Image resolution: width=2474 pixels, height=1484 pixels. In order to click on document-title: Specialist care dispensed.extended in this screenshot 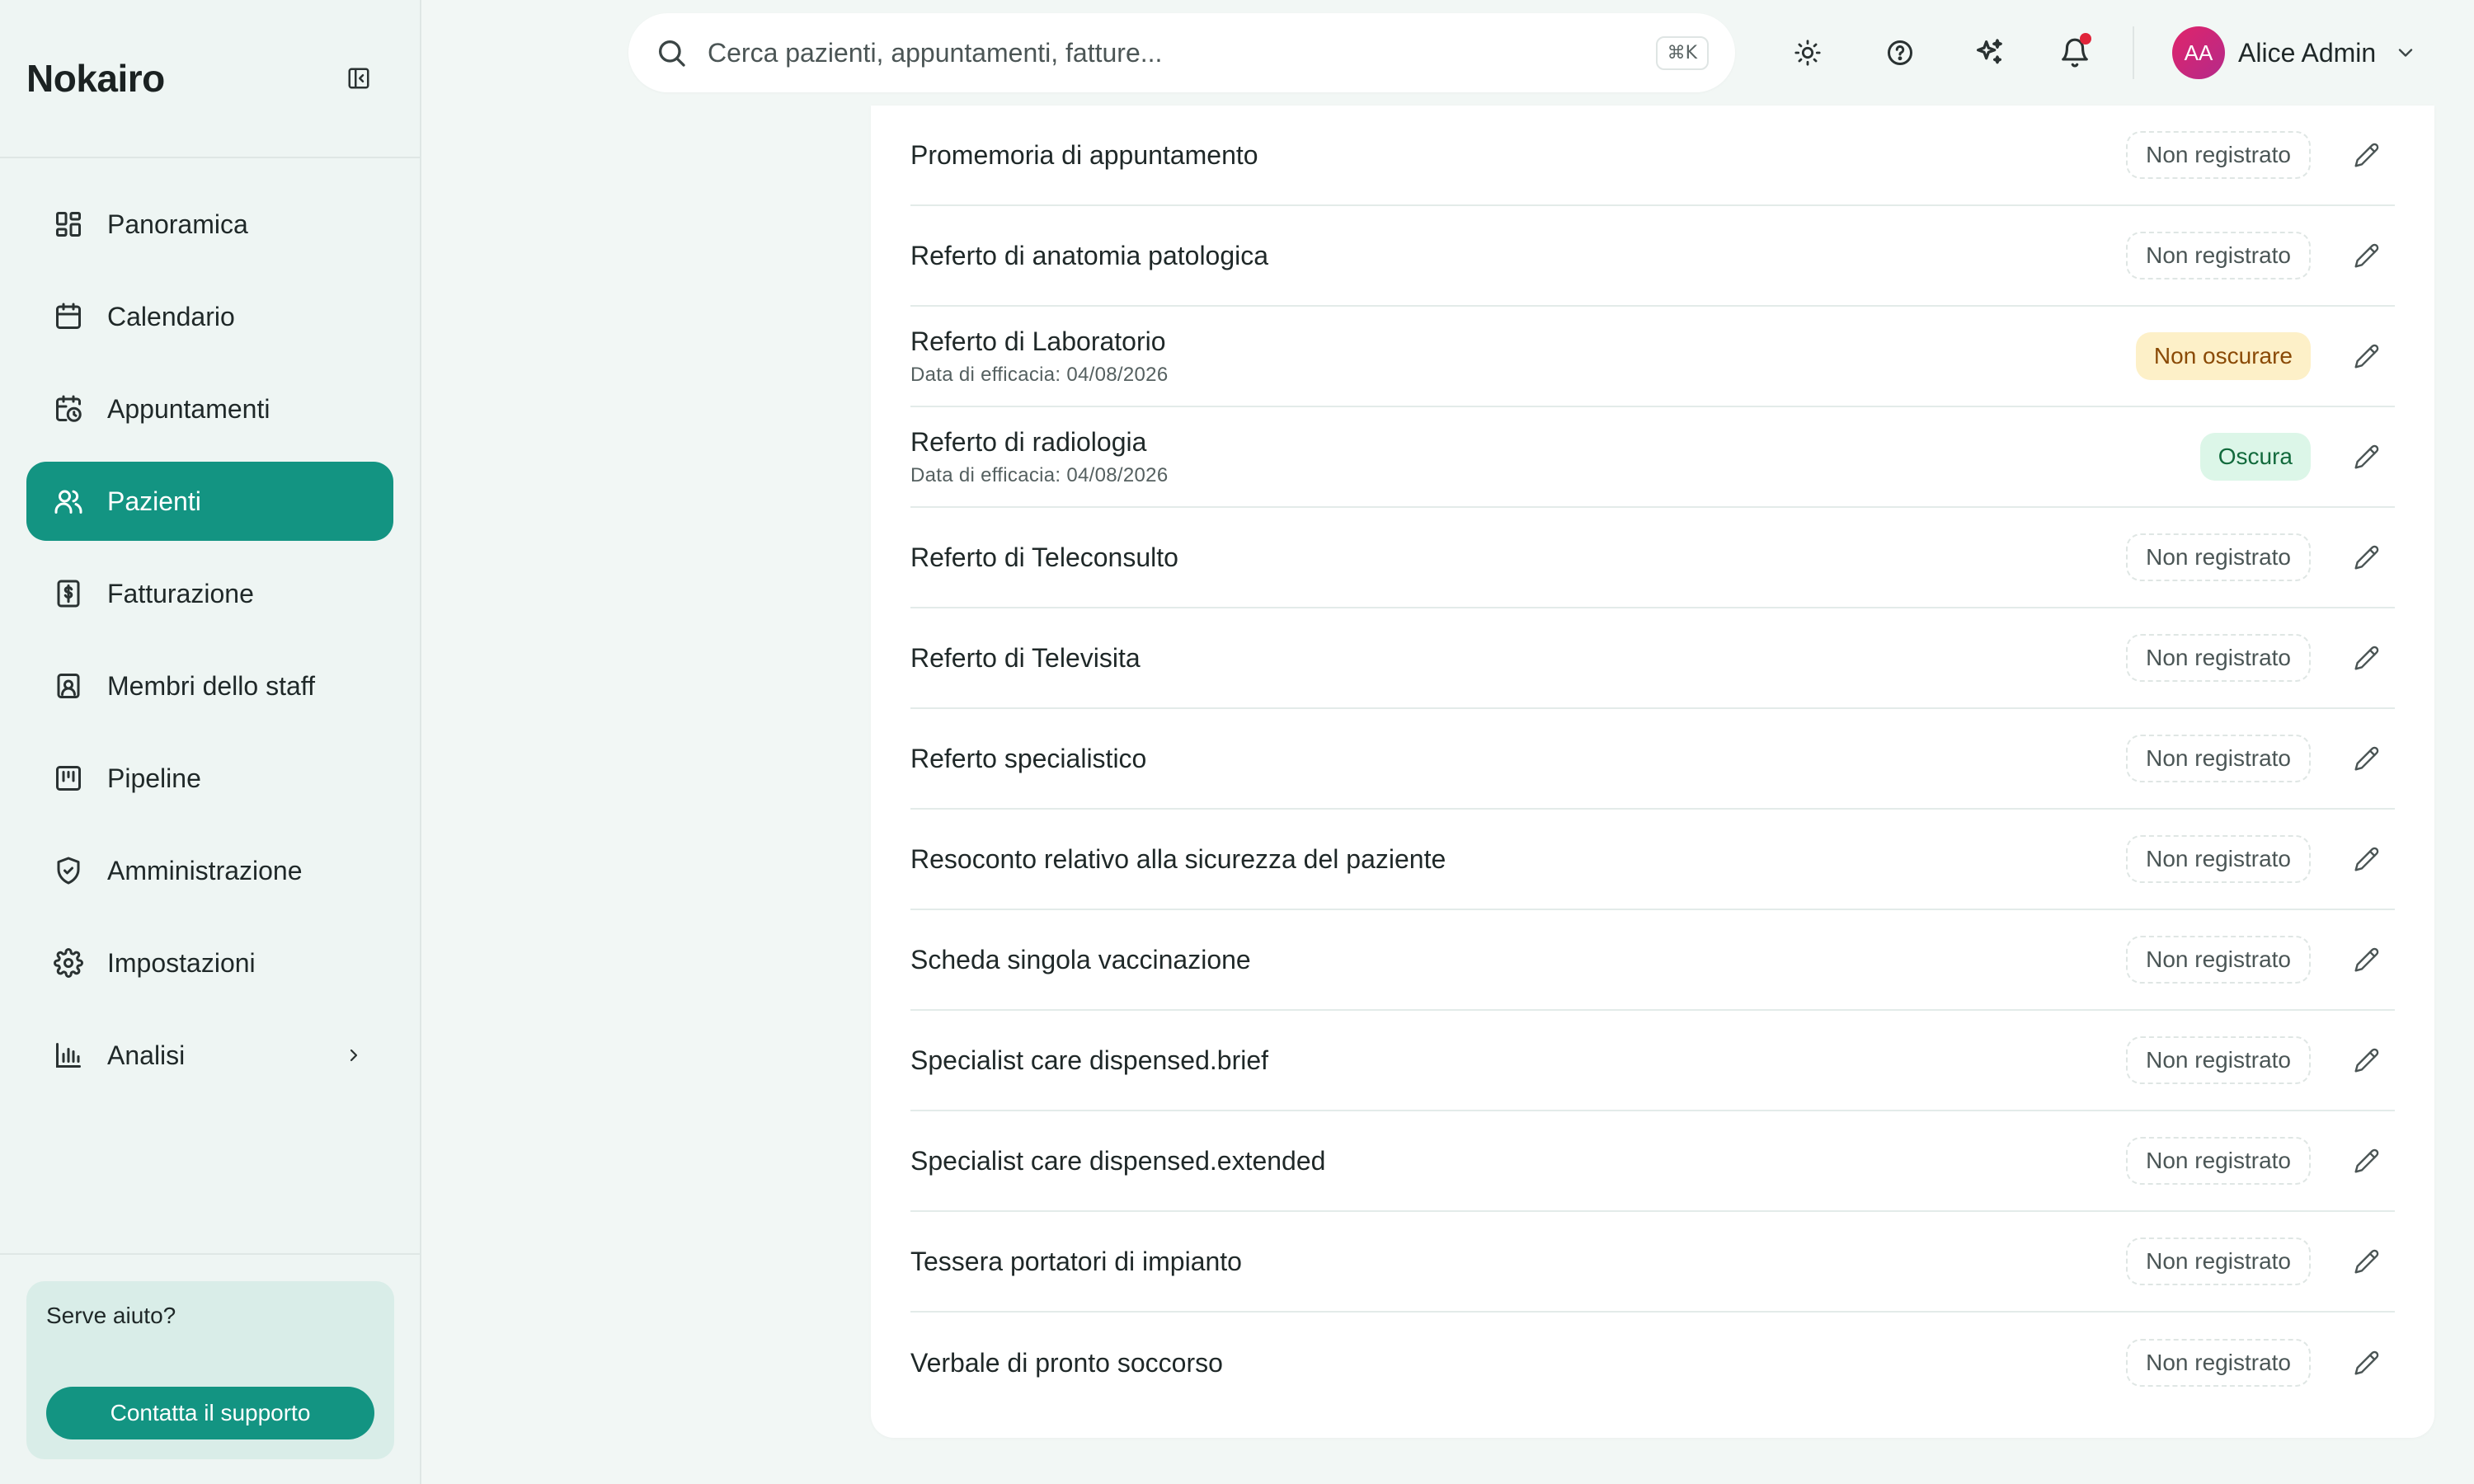, I will do `click(1118, 1160)`.